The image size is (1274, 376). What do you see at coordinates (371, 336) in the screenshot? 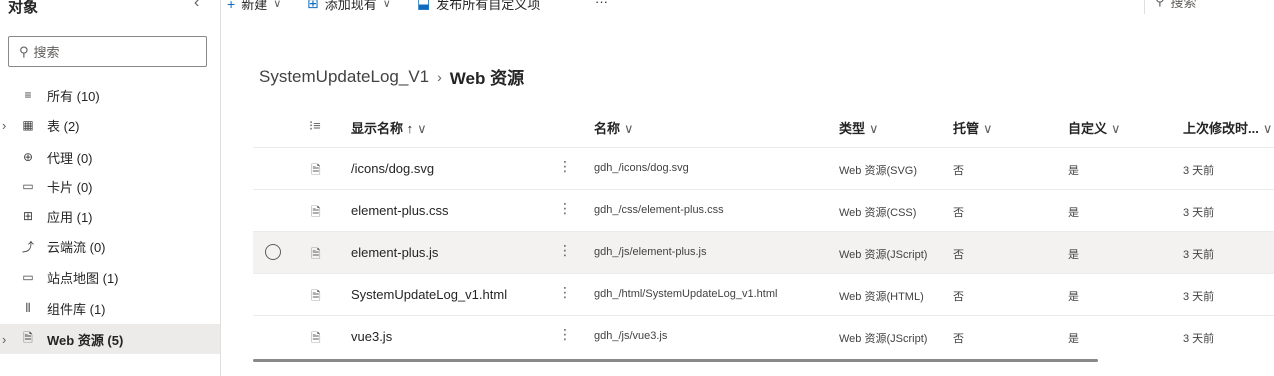
I see `cell-display-name: vue3.js` at bounding box center [371, 336].